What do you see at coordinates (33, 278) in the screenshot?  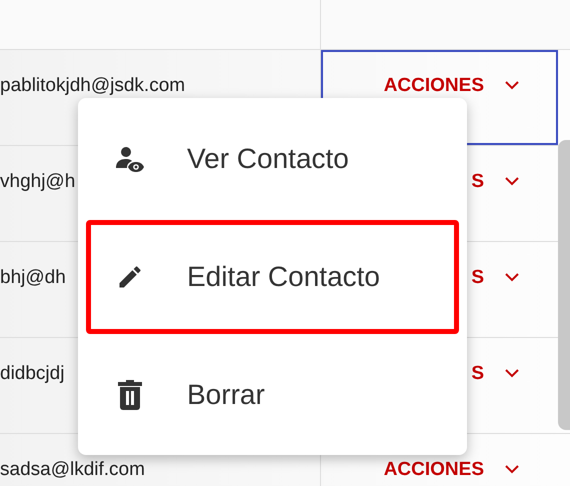 I see `email-text: bhj@dh` at bounding box center [33, 278].